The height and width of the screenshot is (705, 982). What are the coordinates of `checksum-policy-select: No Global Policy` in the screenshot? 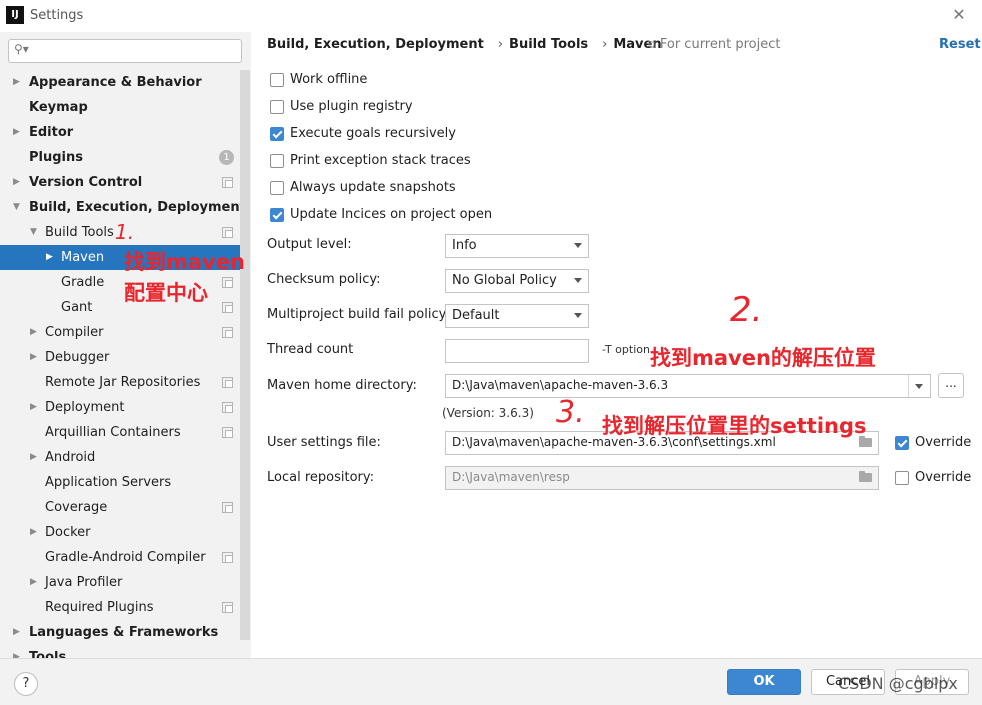 It's located at (517, 281).